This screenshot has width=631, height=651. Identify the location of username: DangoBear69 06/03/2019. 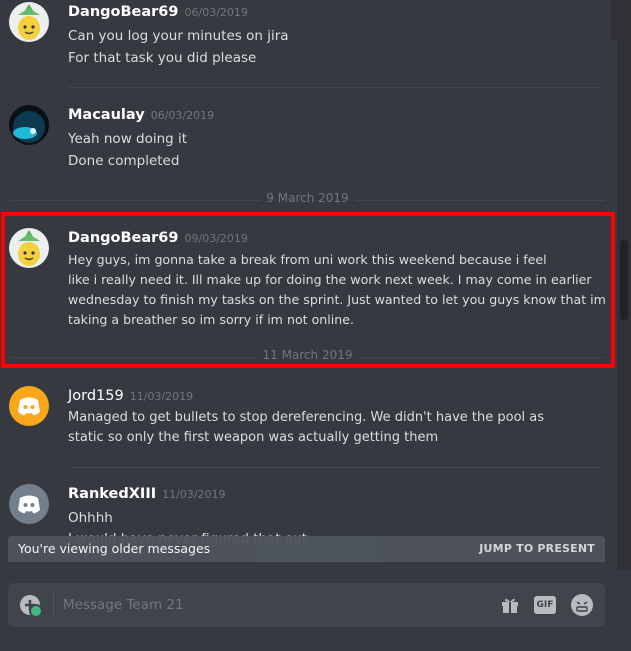
(158, 12).